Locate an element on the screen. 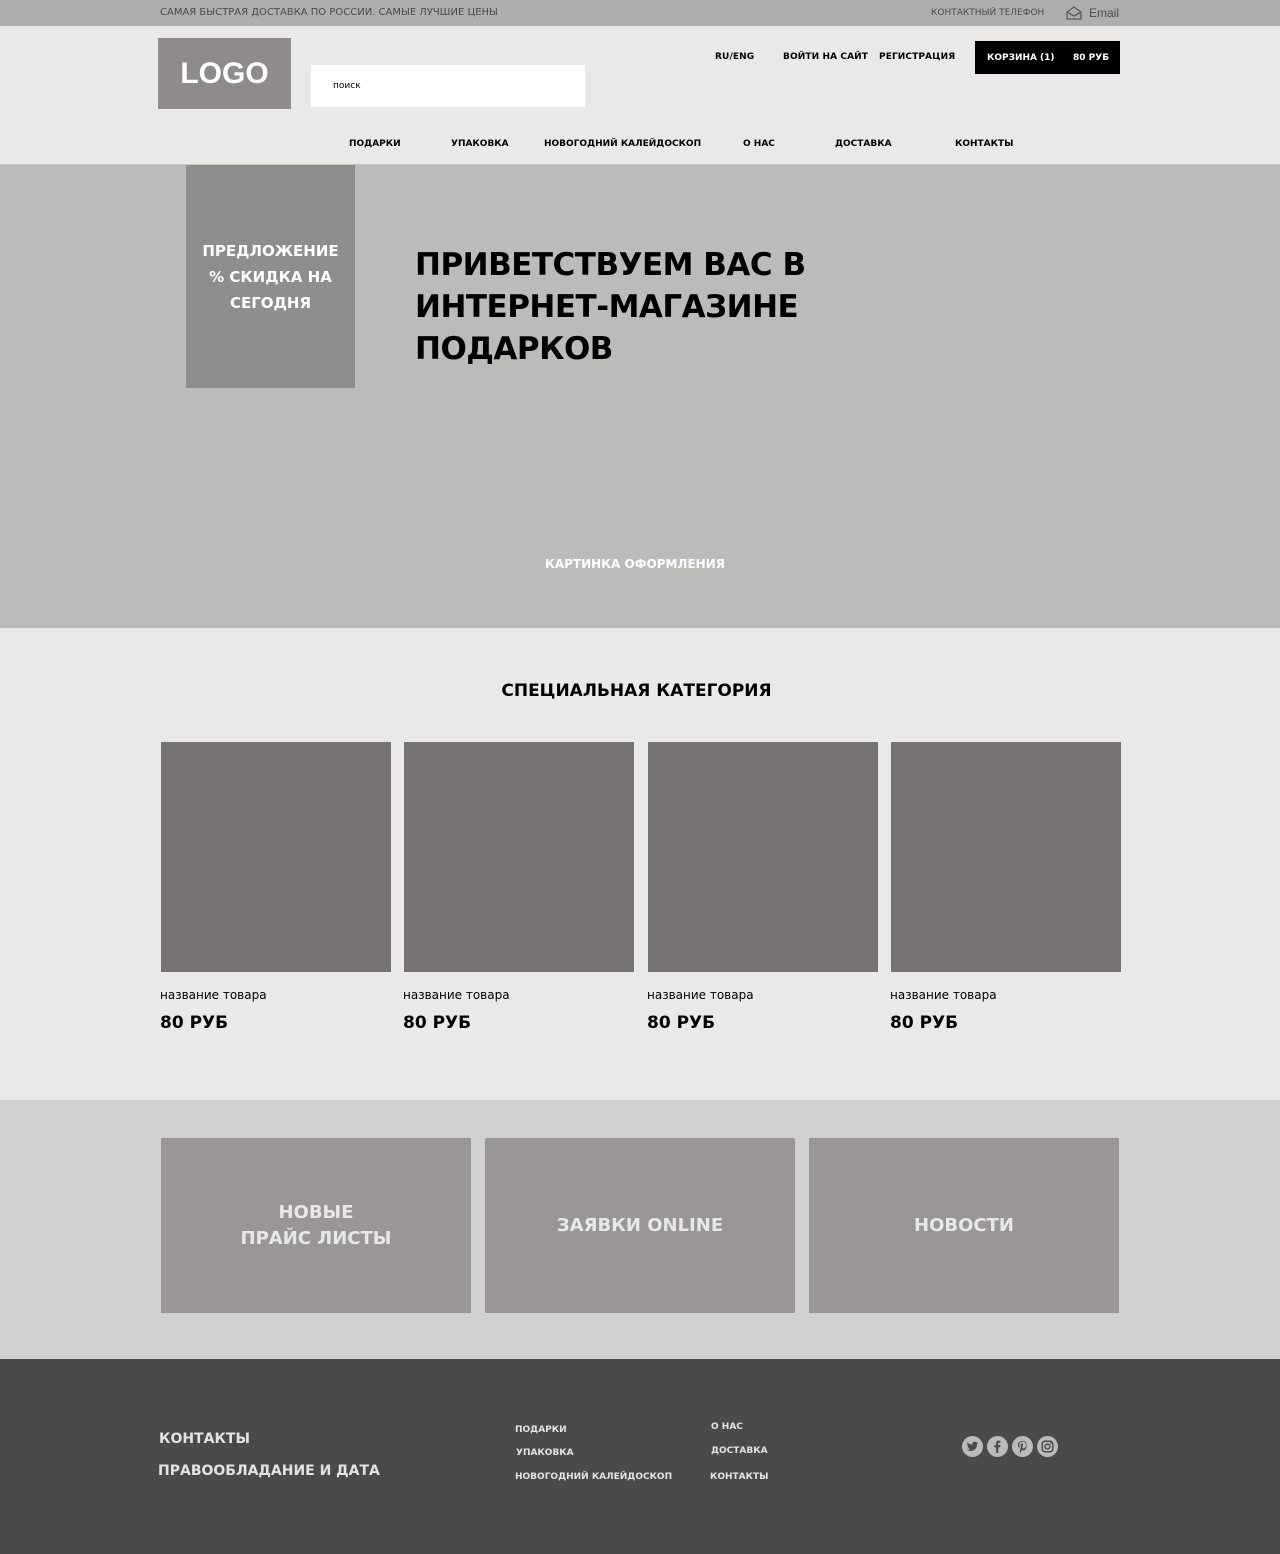  nav-delivery: ДОСТАВКА is located at coordinates (863, 144).